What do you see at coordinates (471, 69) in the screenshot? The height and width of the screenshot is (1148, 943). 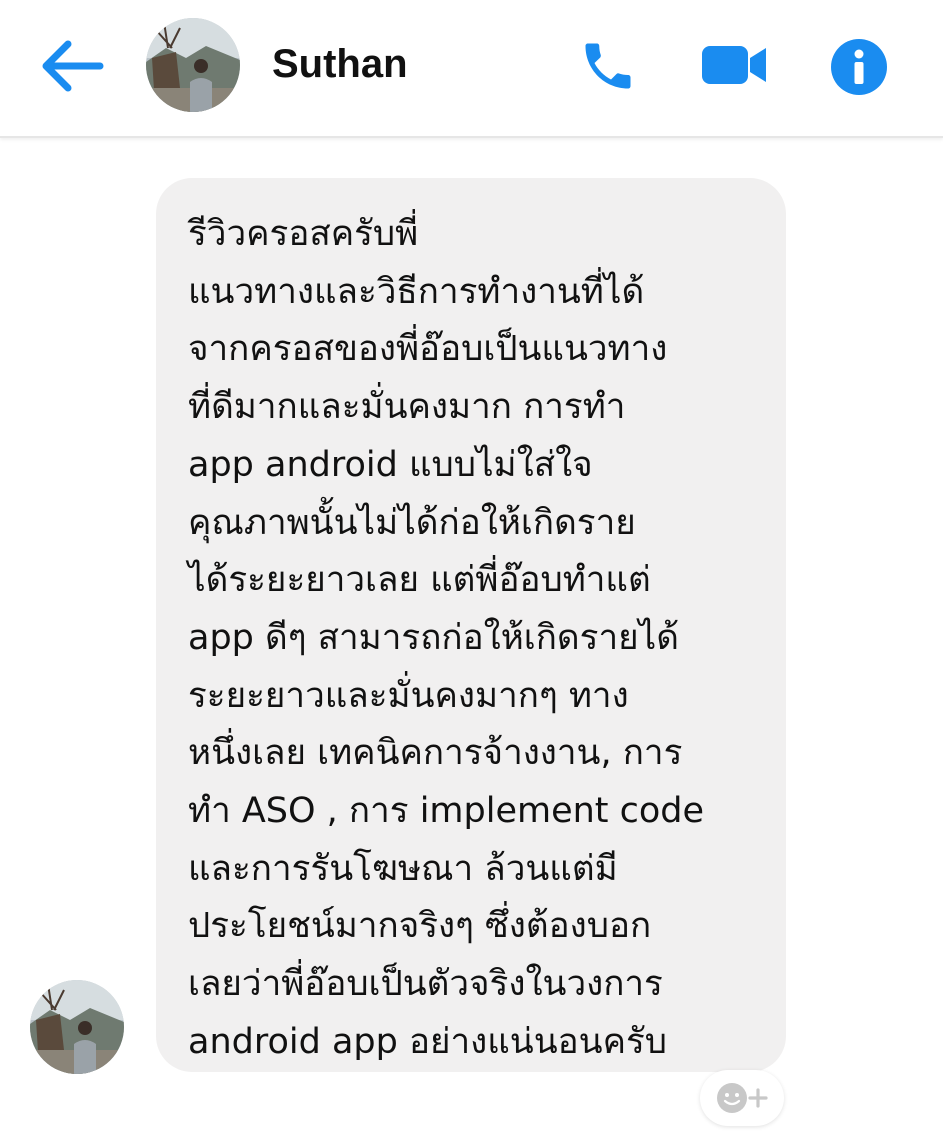 I see `conversation-header: Suthan` at bounding box center [471, 69].